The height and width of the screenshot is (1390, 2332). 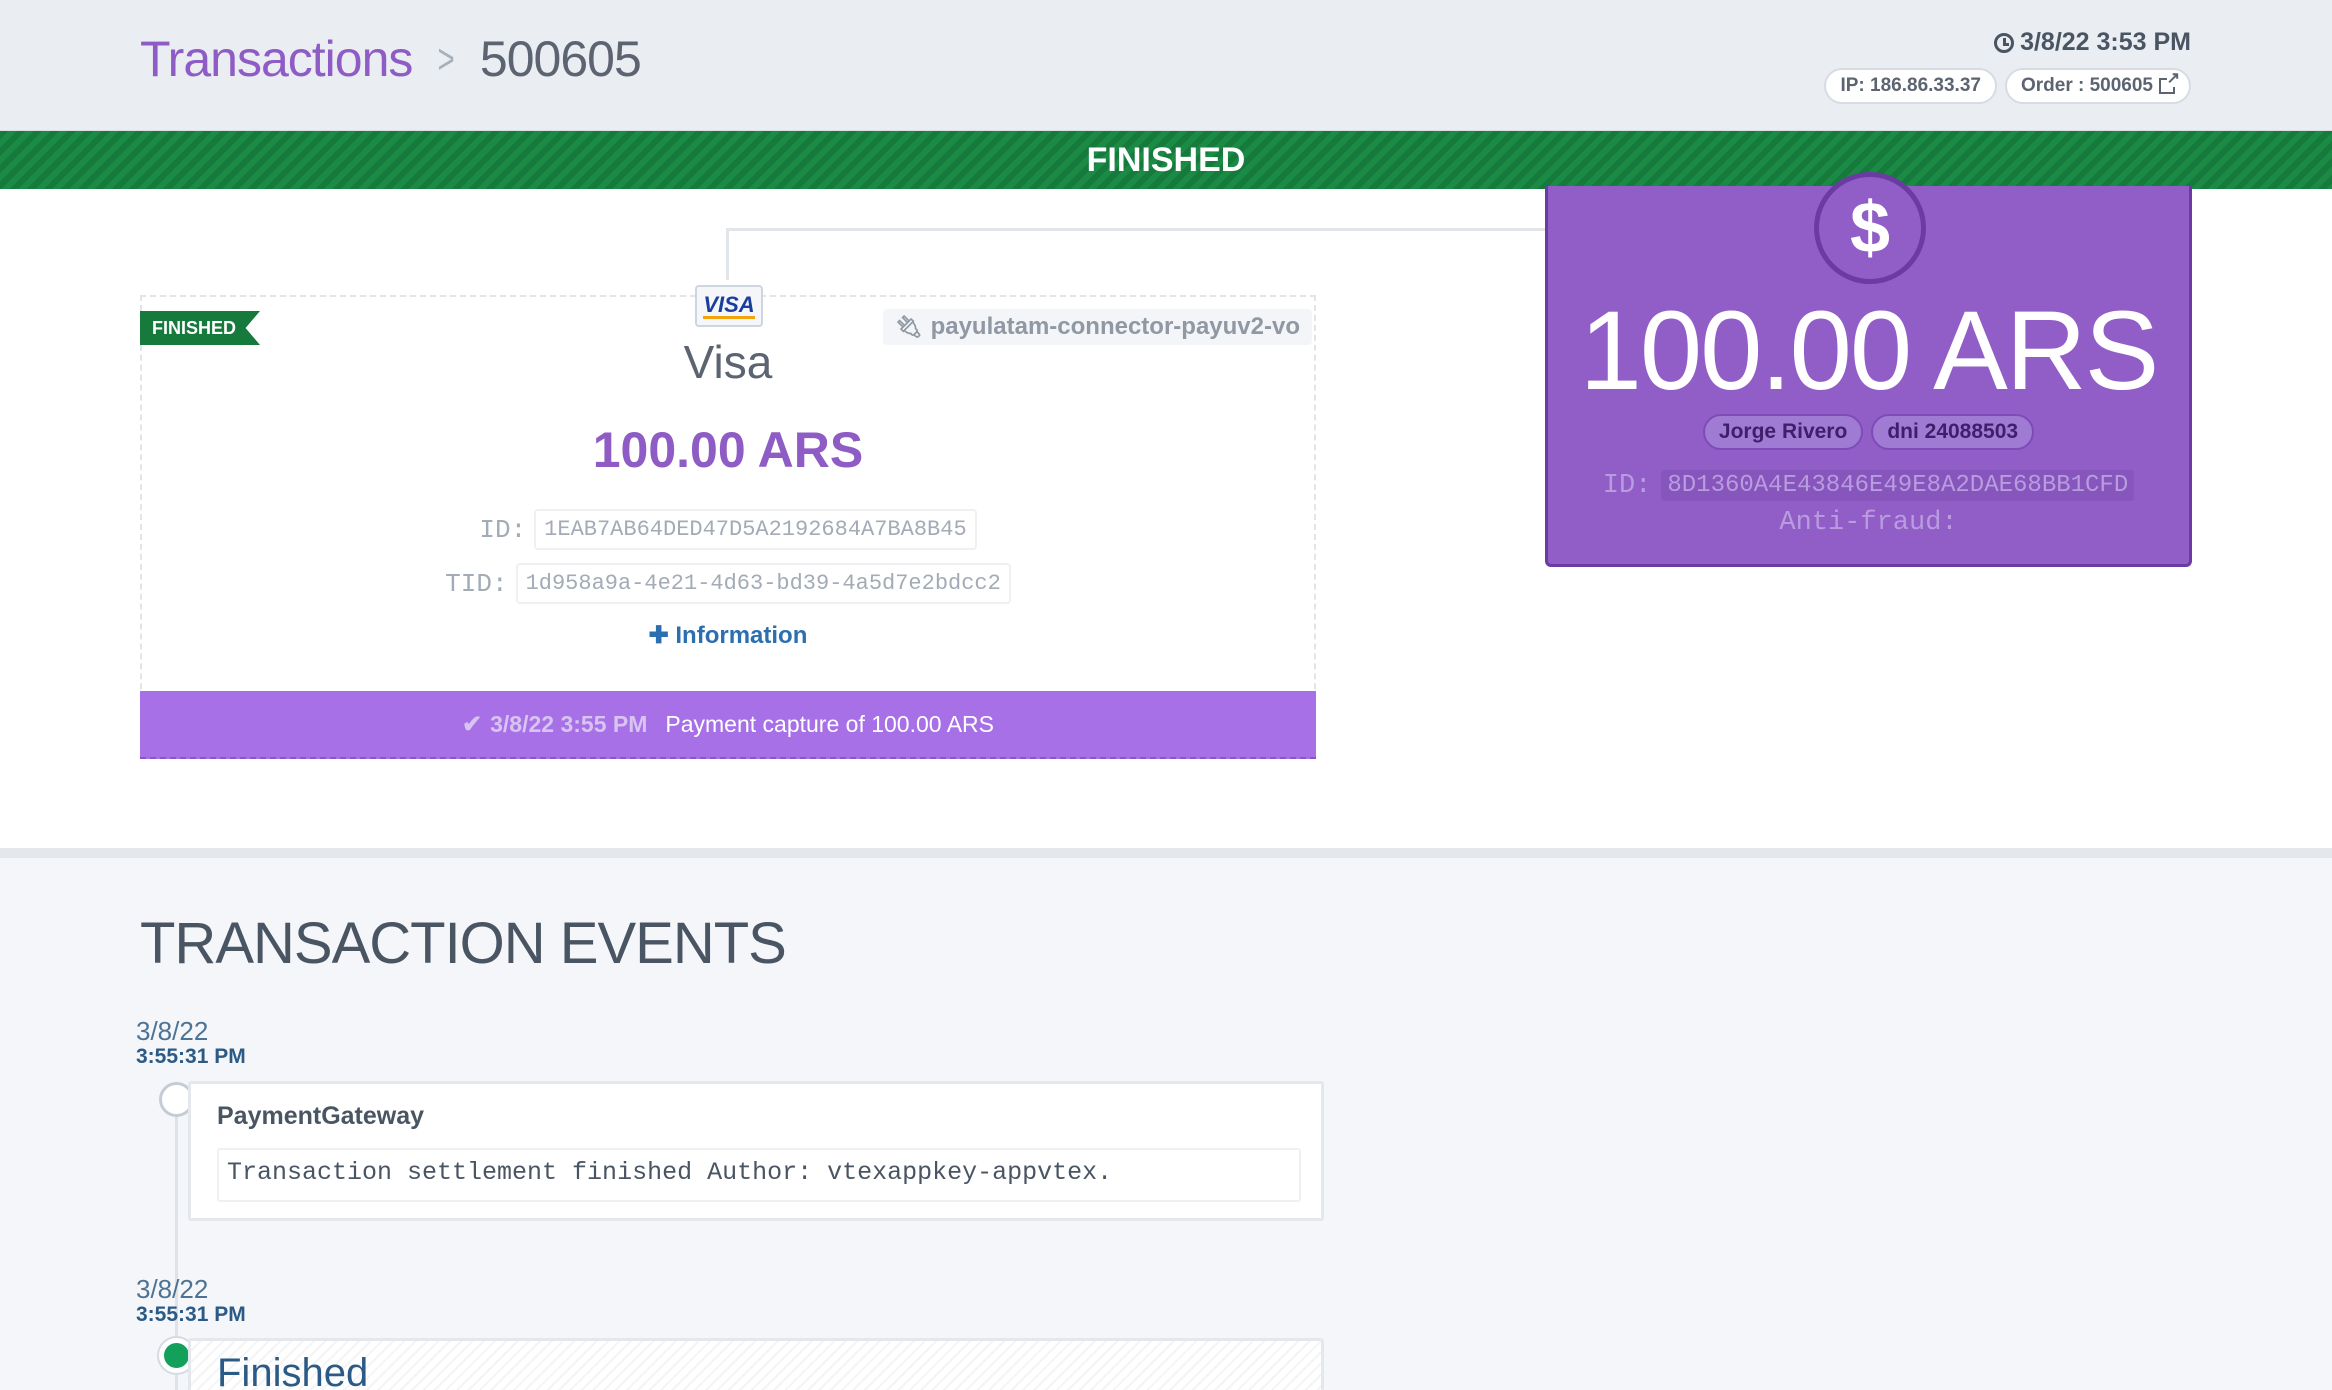 What do you see at coordinates (756, 1364) in the screenshot?
I see `event-card-finished: Finished` at bounding box center [756, 1364].